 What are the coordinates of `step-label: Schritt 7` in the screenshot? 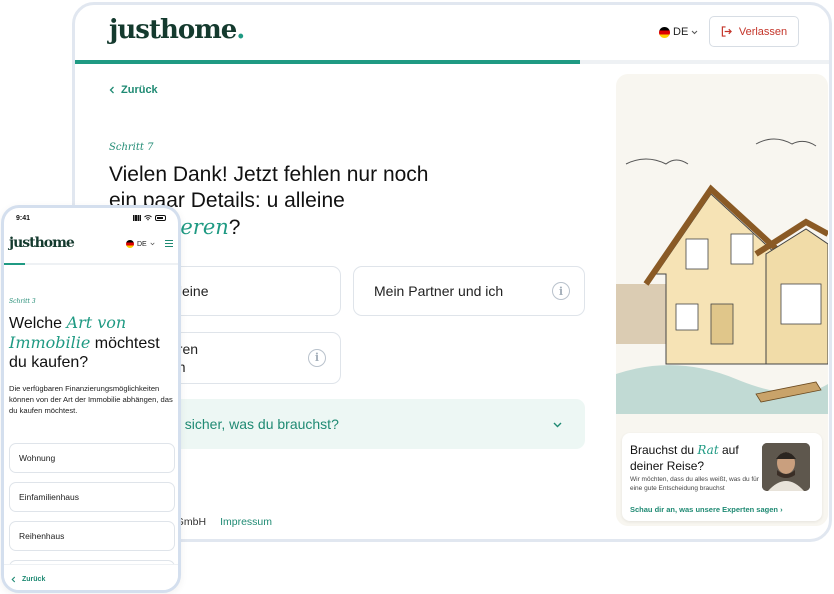 It's located at (131, 147).